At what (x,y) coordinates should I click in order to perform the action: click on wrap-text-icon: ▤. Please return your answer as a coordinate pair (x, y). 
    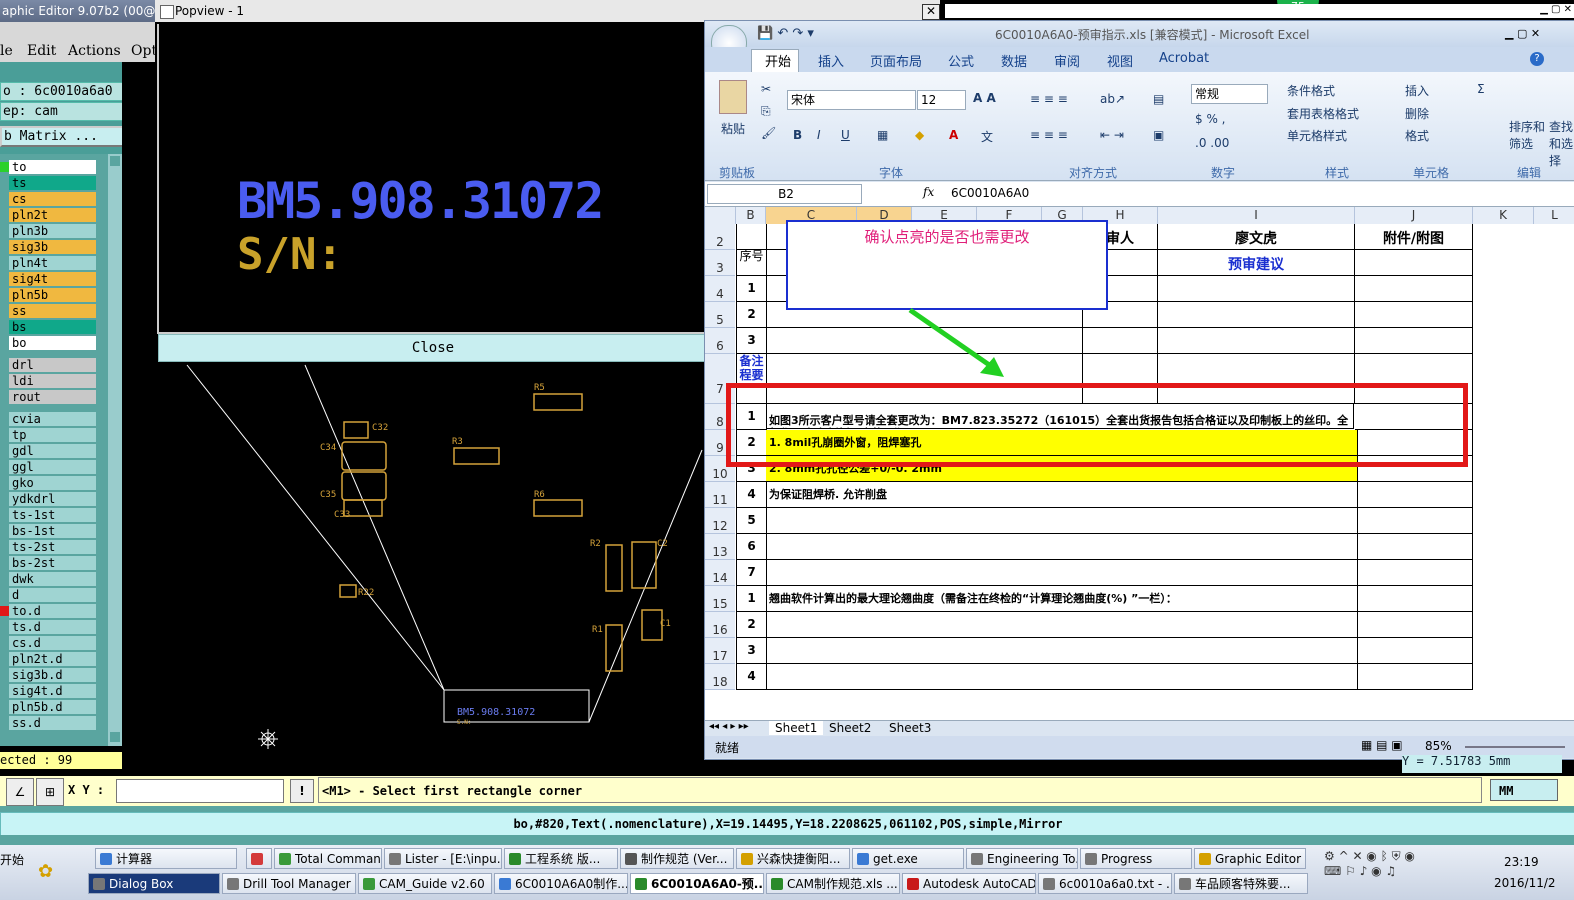
    Looking at the image, I should click on (1158, 99).